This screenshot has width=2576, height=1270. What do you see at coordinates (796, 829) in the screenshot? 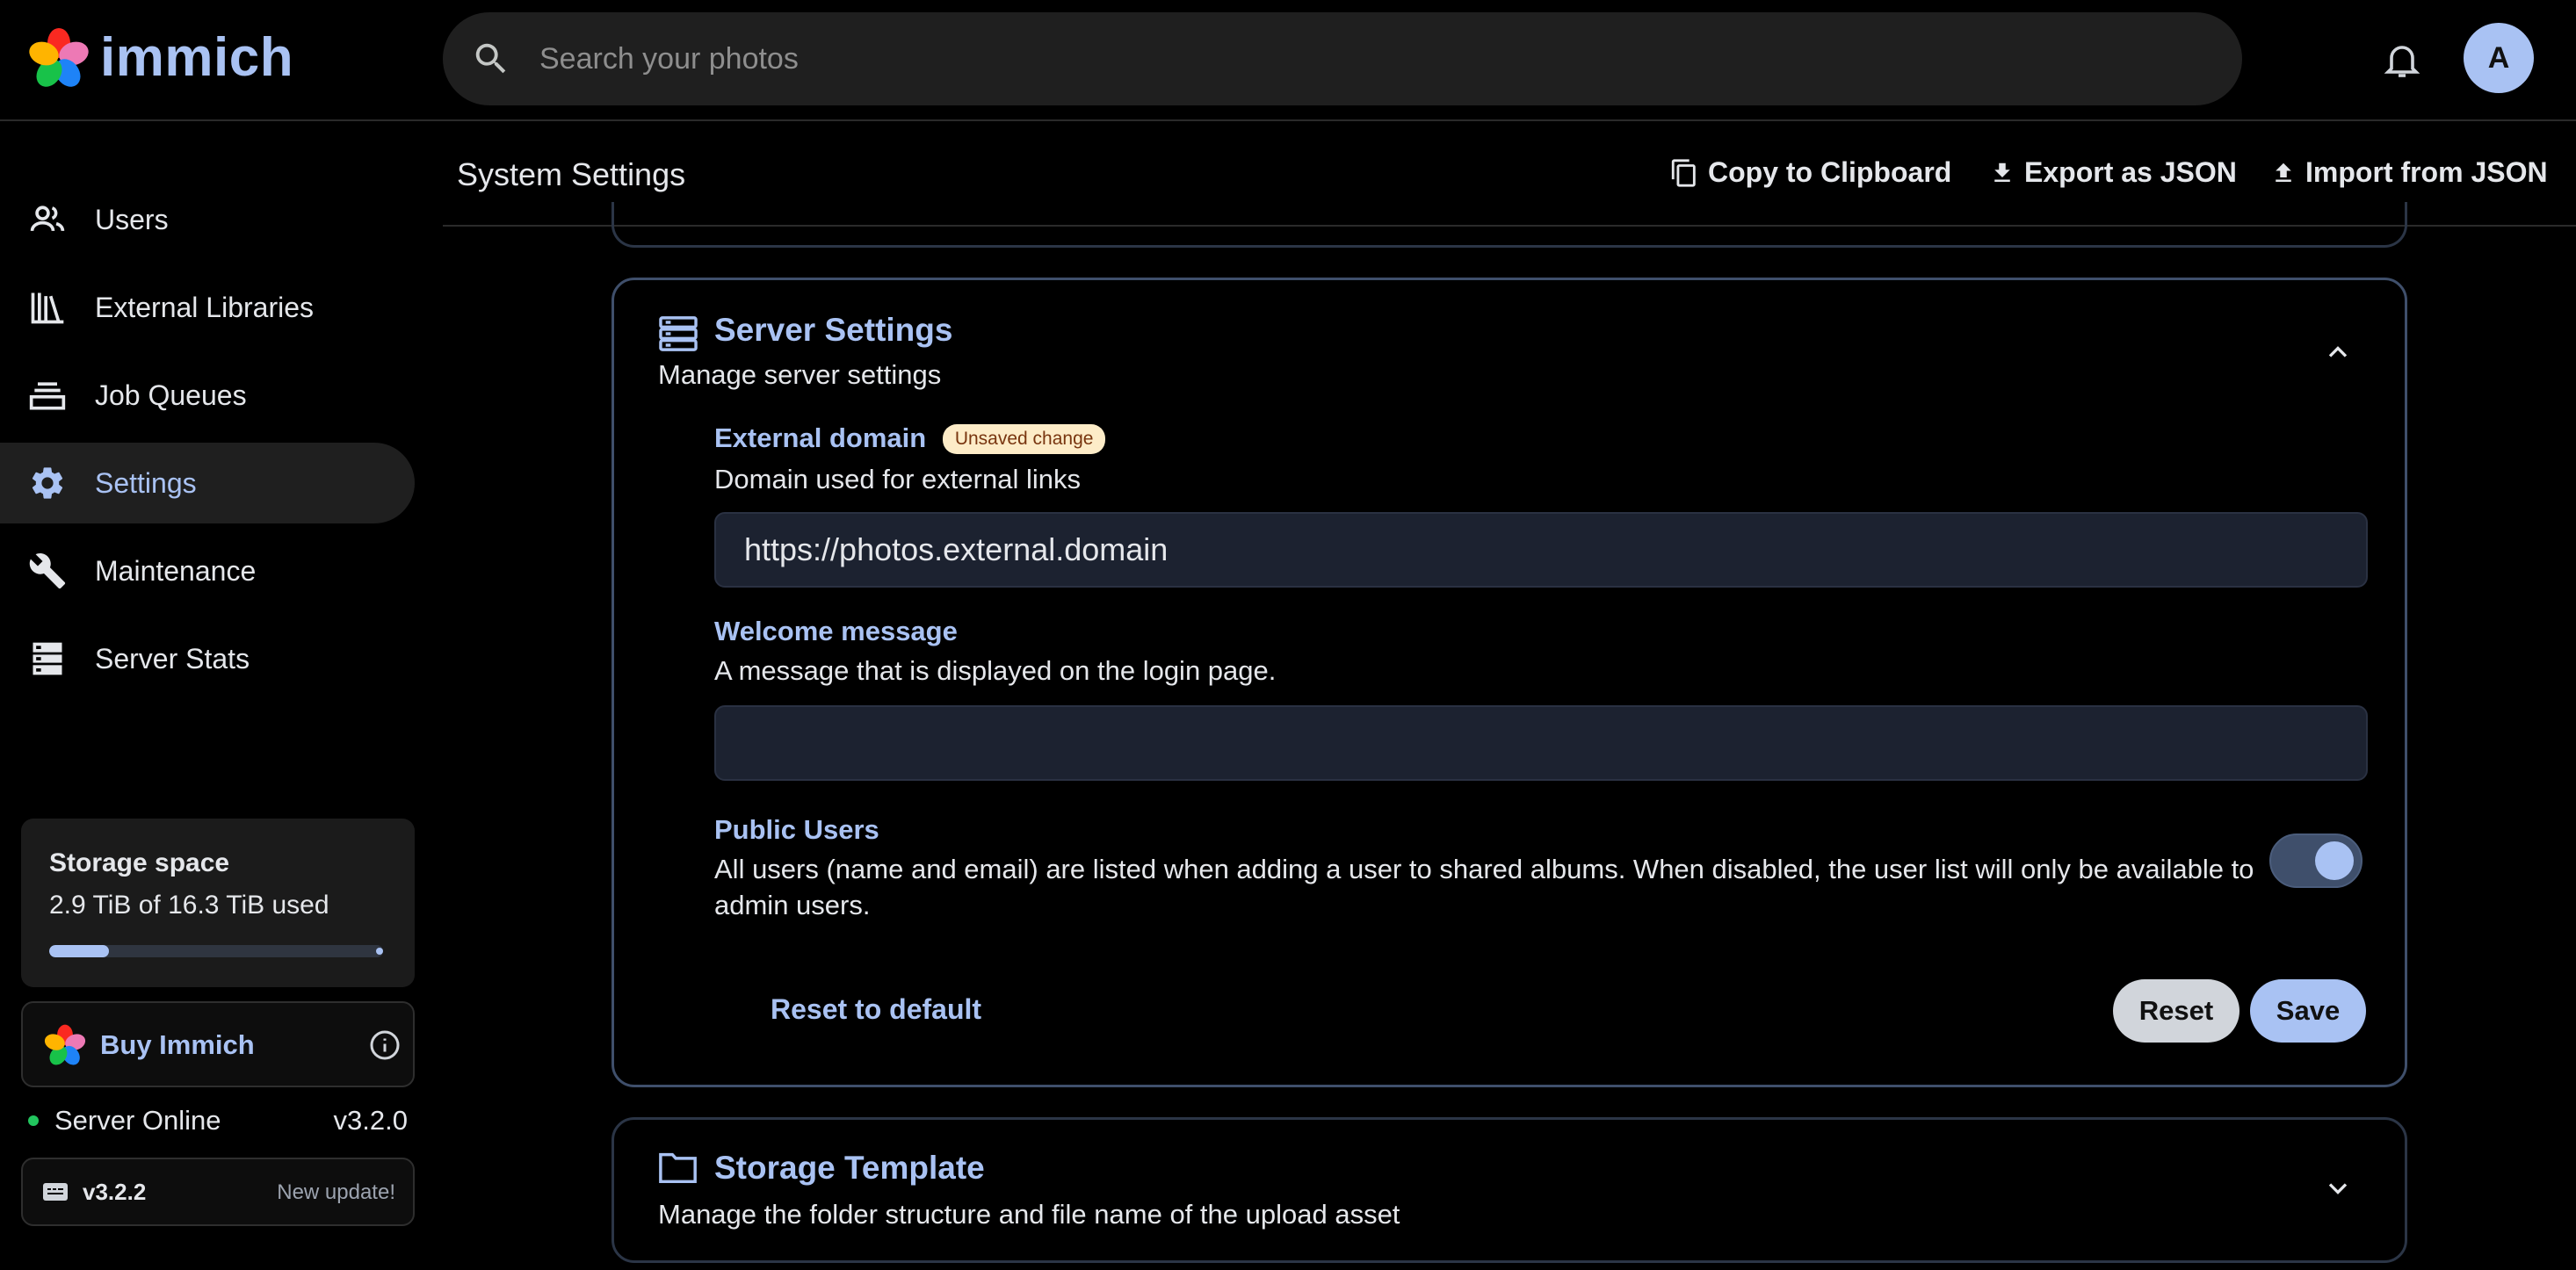
I see `public-users-label: Public Users` at bounding box center [796, 829].